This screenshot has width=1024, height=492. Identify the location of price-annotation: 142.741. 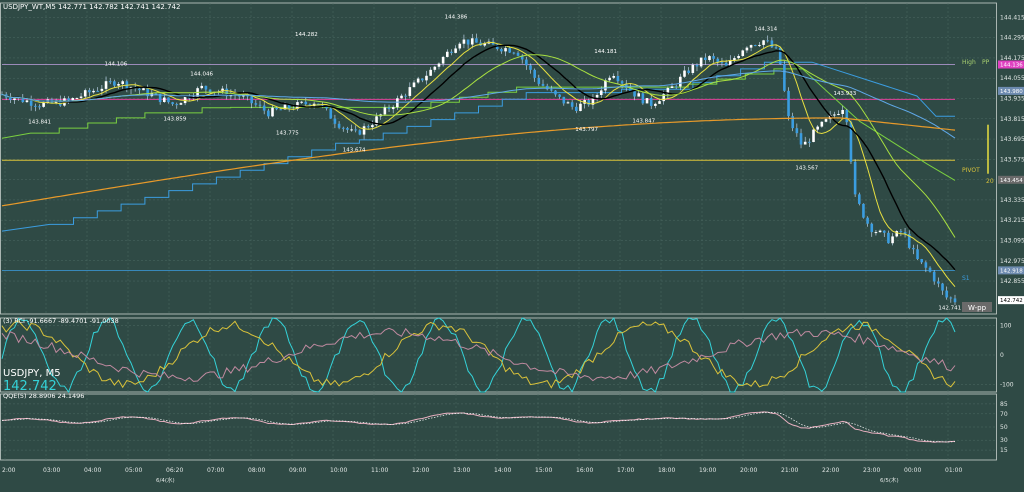
(949, 308).